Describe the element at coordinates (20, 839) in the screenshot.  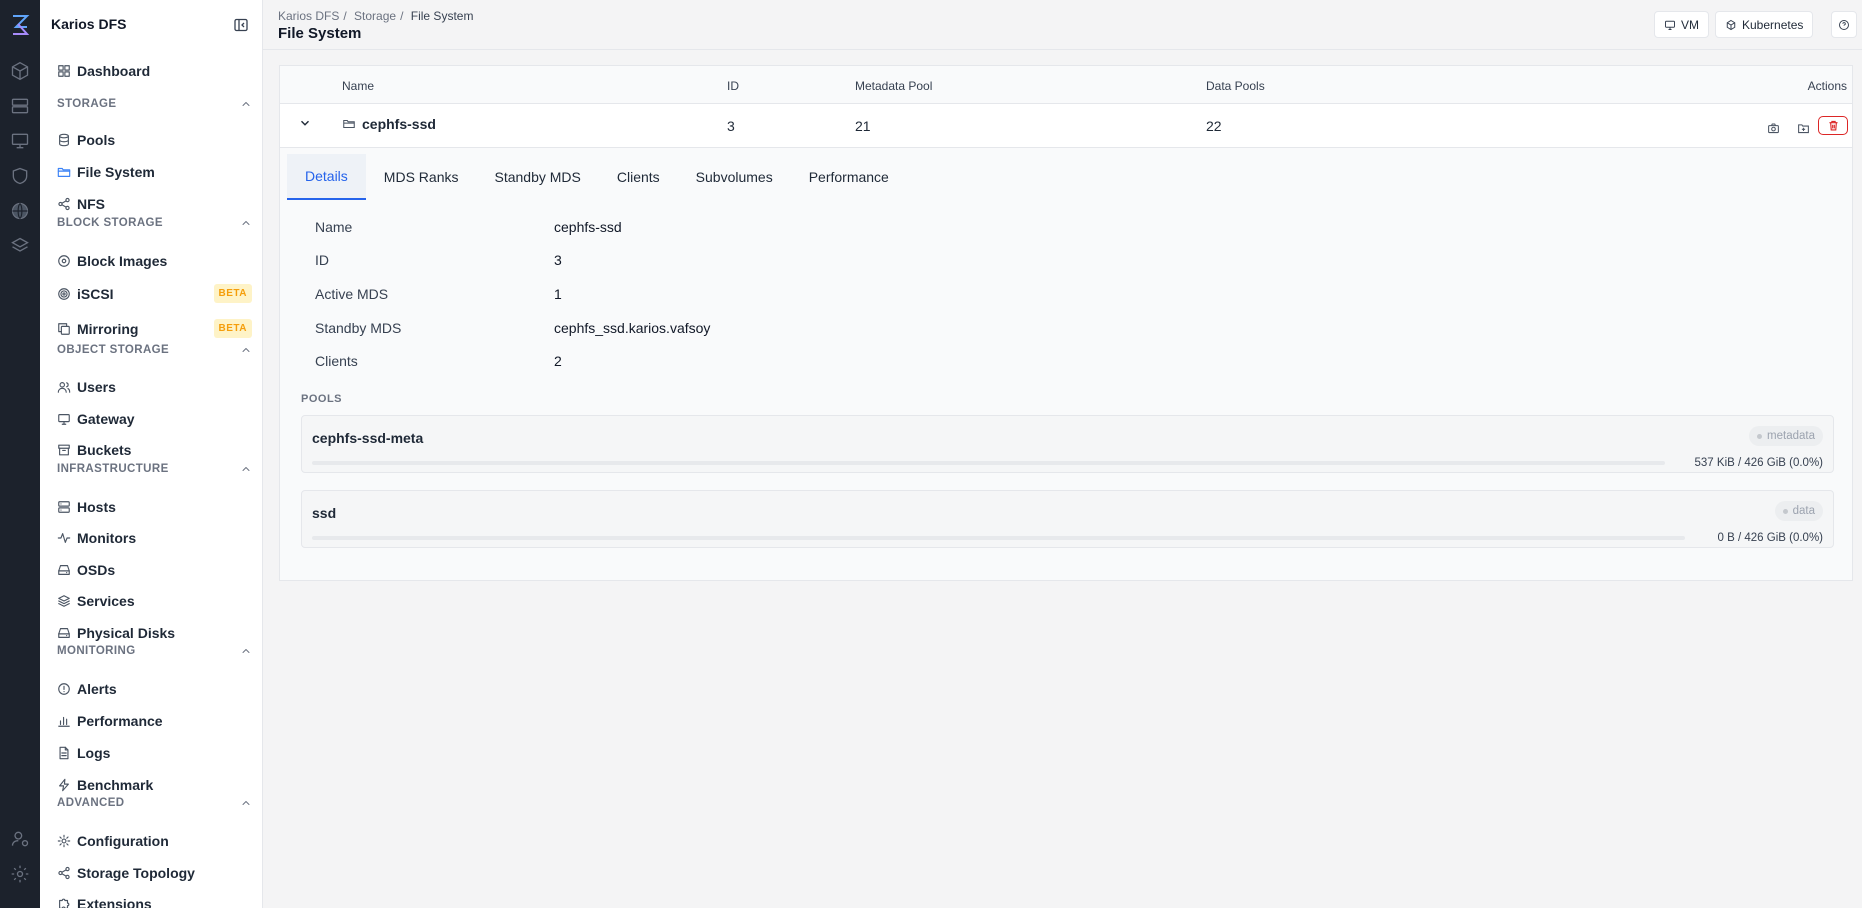
I see `user-settings-icon` at that location.